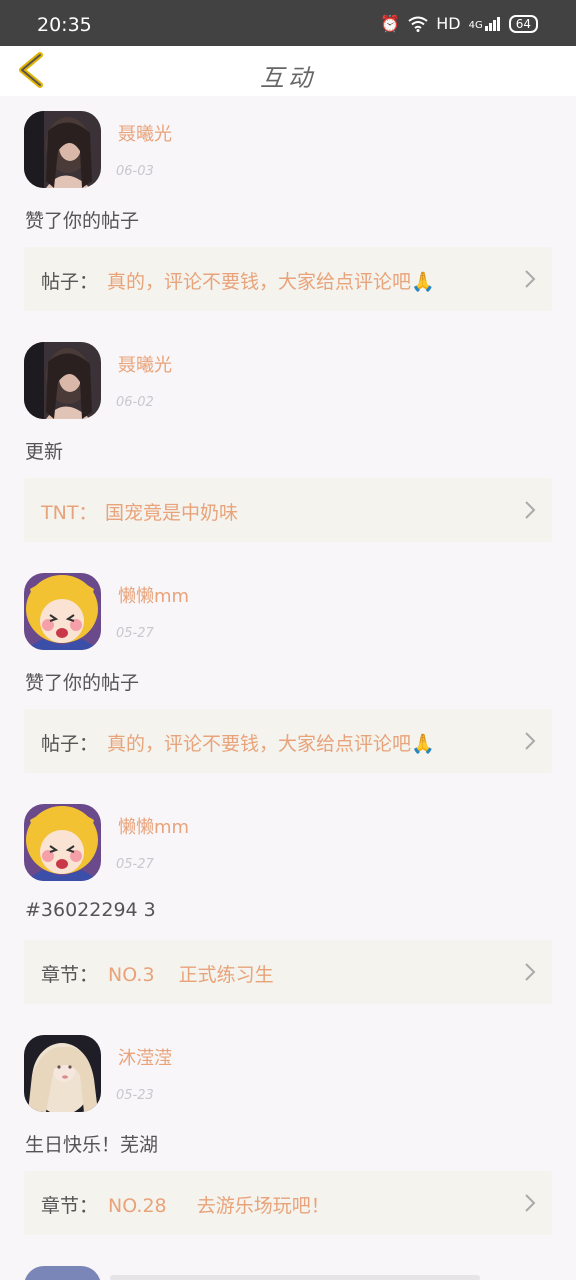 The height and width of the screenshot is (1280, 576). What do you see at coordinates (172, 513) in the screenshot?
I see `ref-text: 国宠竟是中奶味` at bounding box center [172, 513].